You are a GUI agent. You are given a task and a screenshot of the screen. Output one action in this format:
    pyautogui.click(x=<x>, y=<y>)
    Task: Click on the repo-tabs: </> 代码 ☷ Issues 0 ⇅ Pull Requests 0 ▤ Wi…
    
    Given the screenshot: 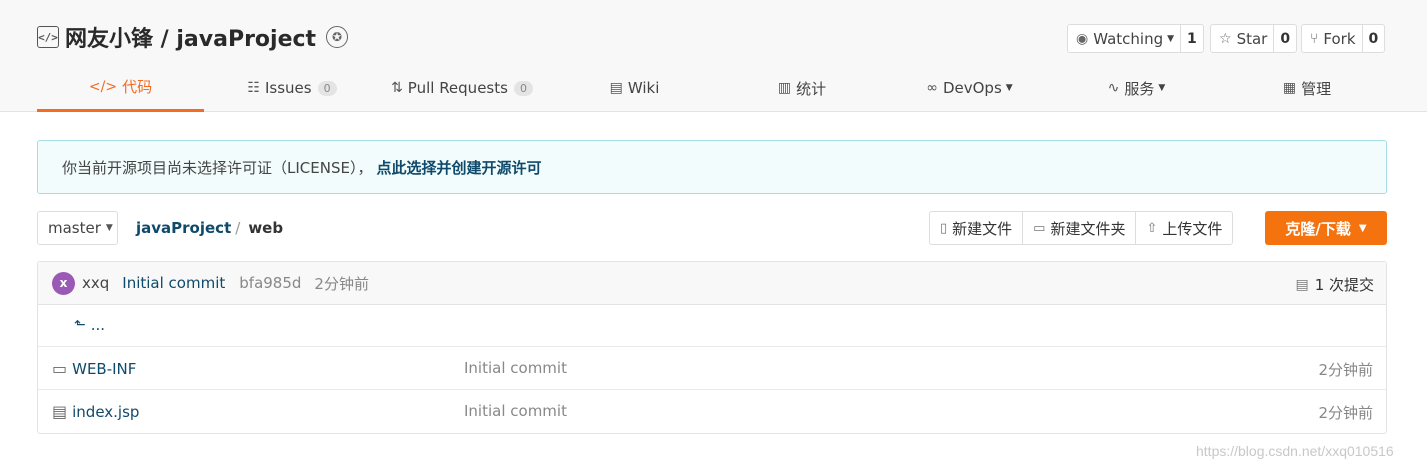 What is the action you would take?
    pyautogui.click(x=712, y=88)
    